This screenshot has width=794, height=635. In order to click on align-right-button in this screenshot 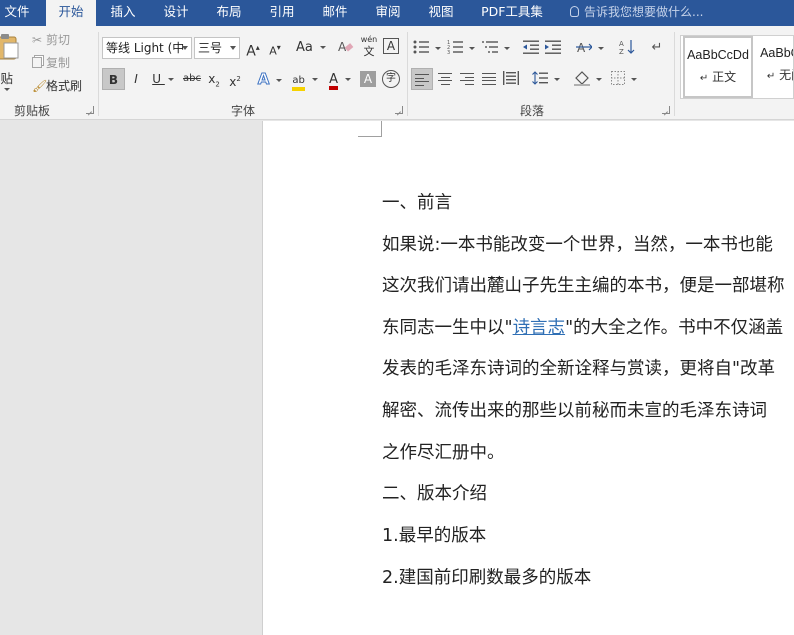, I will do `click(467, 79)`.